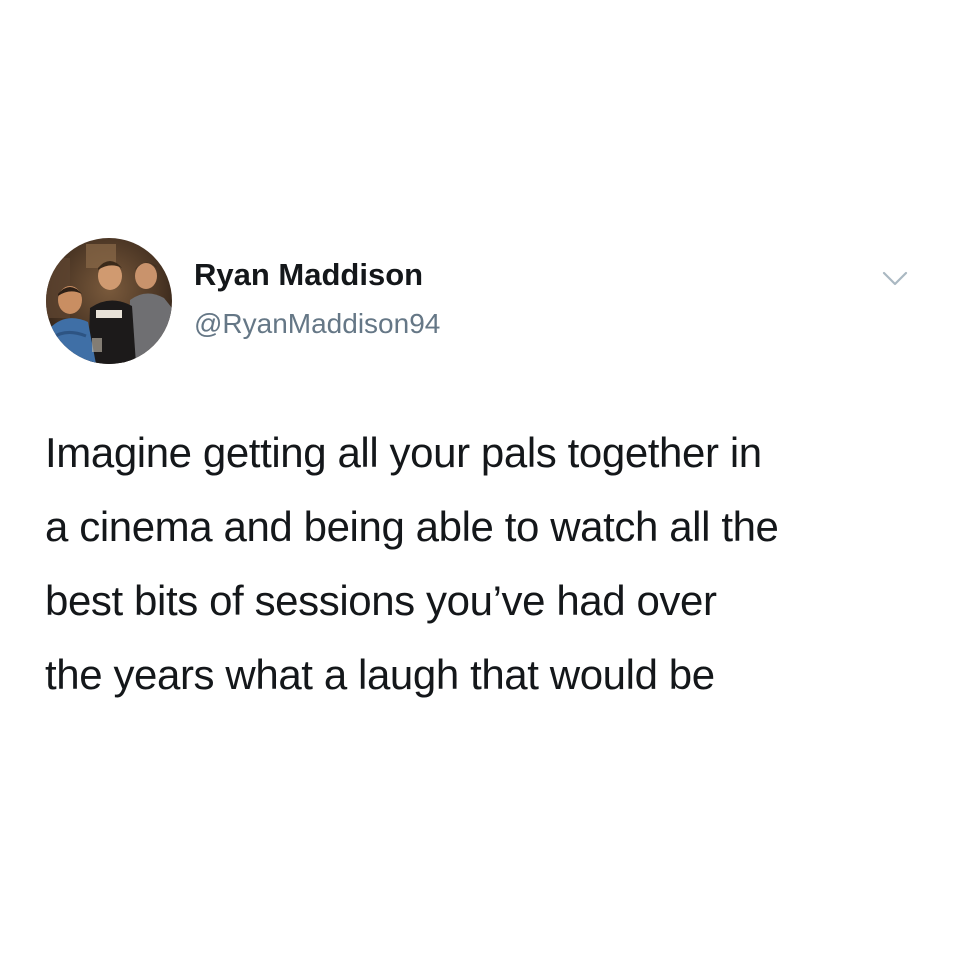 This screenshot has height=958, width=958. I want to click on avatar, so click(109, 301).